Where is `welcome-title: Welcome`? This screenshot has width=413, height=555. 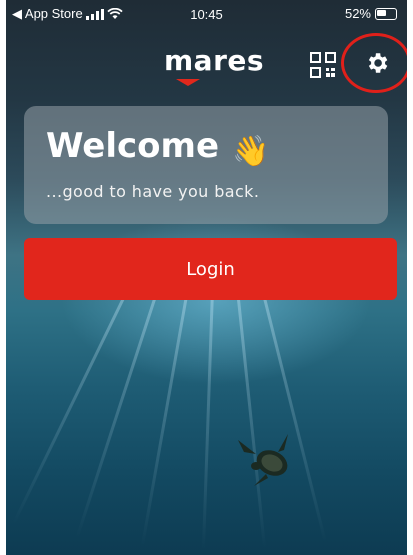 welcome-title: Welcome is located at coordinates (133, 146).